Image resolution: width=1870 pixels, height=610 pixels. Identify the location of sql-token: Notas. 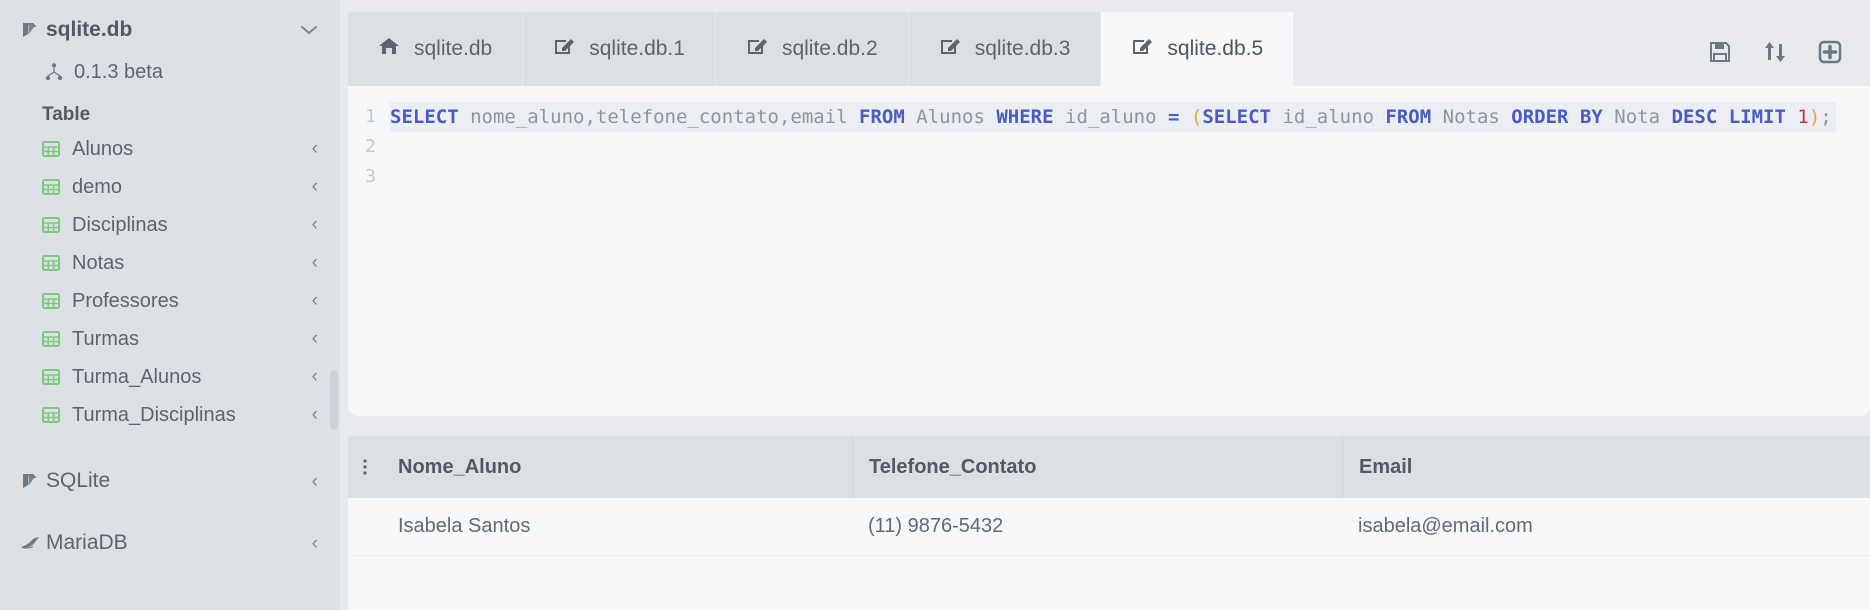
(1471, 117).